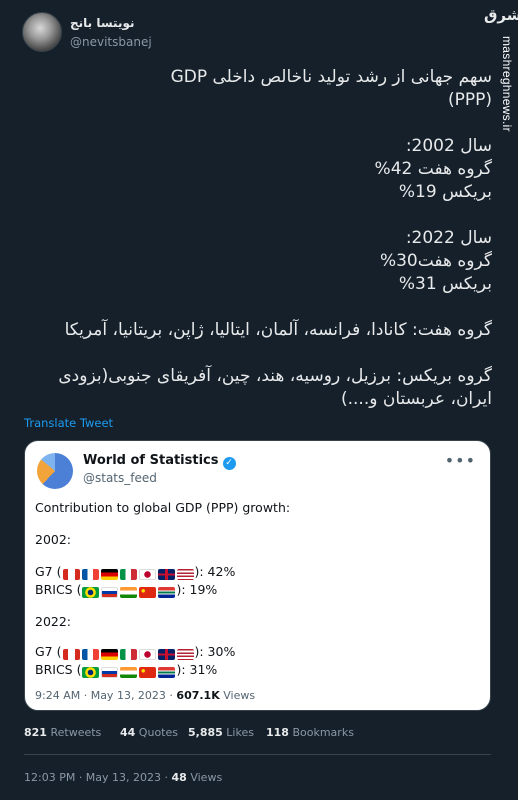 This screenshot has width=518, height=800. I want to click on quotes-stat: 44 Quotes, so click(149, 732).